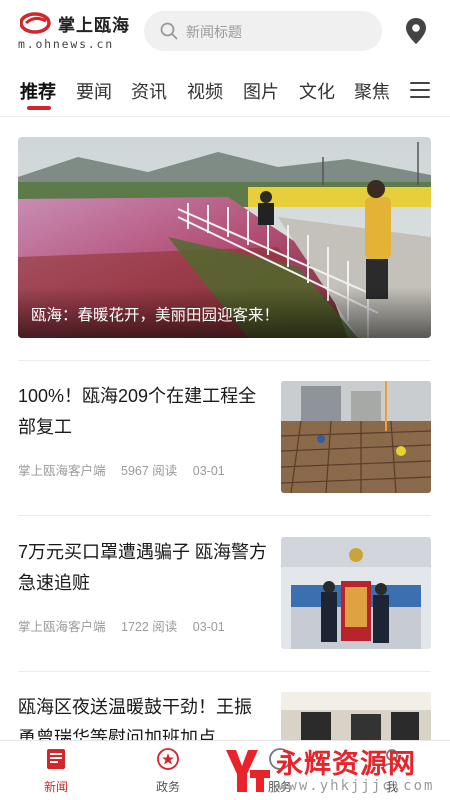  What do you see at coordinates (167, 787) in the screenshot?
I see `nav-label: 政务` at bounding box center [167, 787].